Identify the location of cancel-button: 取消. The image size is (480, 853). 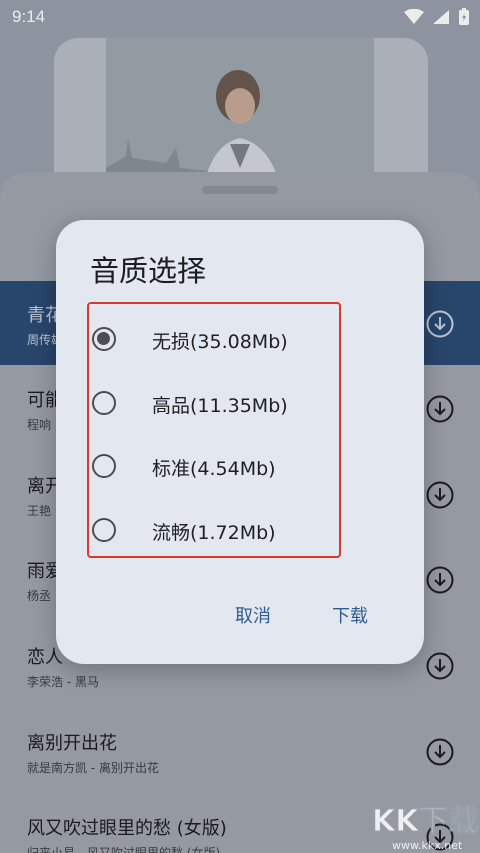
(253, 615).